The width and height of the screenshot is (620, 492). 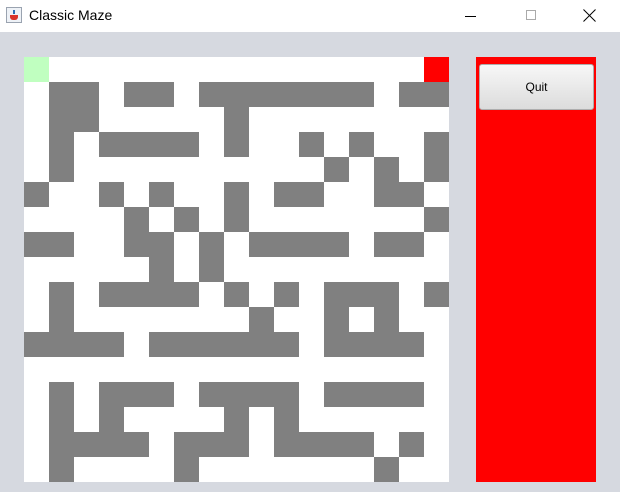 I want to click on close-button, so click(x=589, y=16).